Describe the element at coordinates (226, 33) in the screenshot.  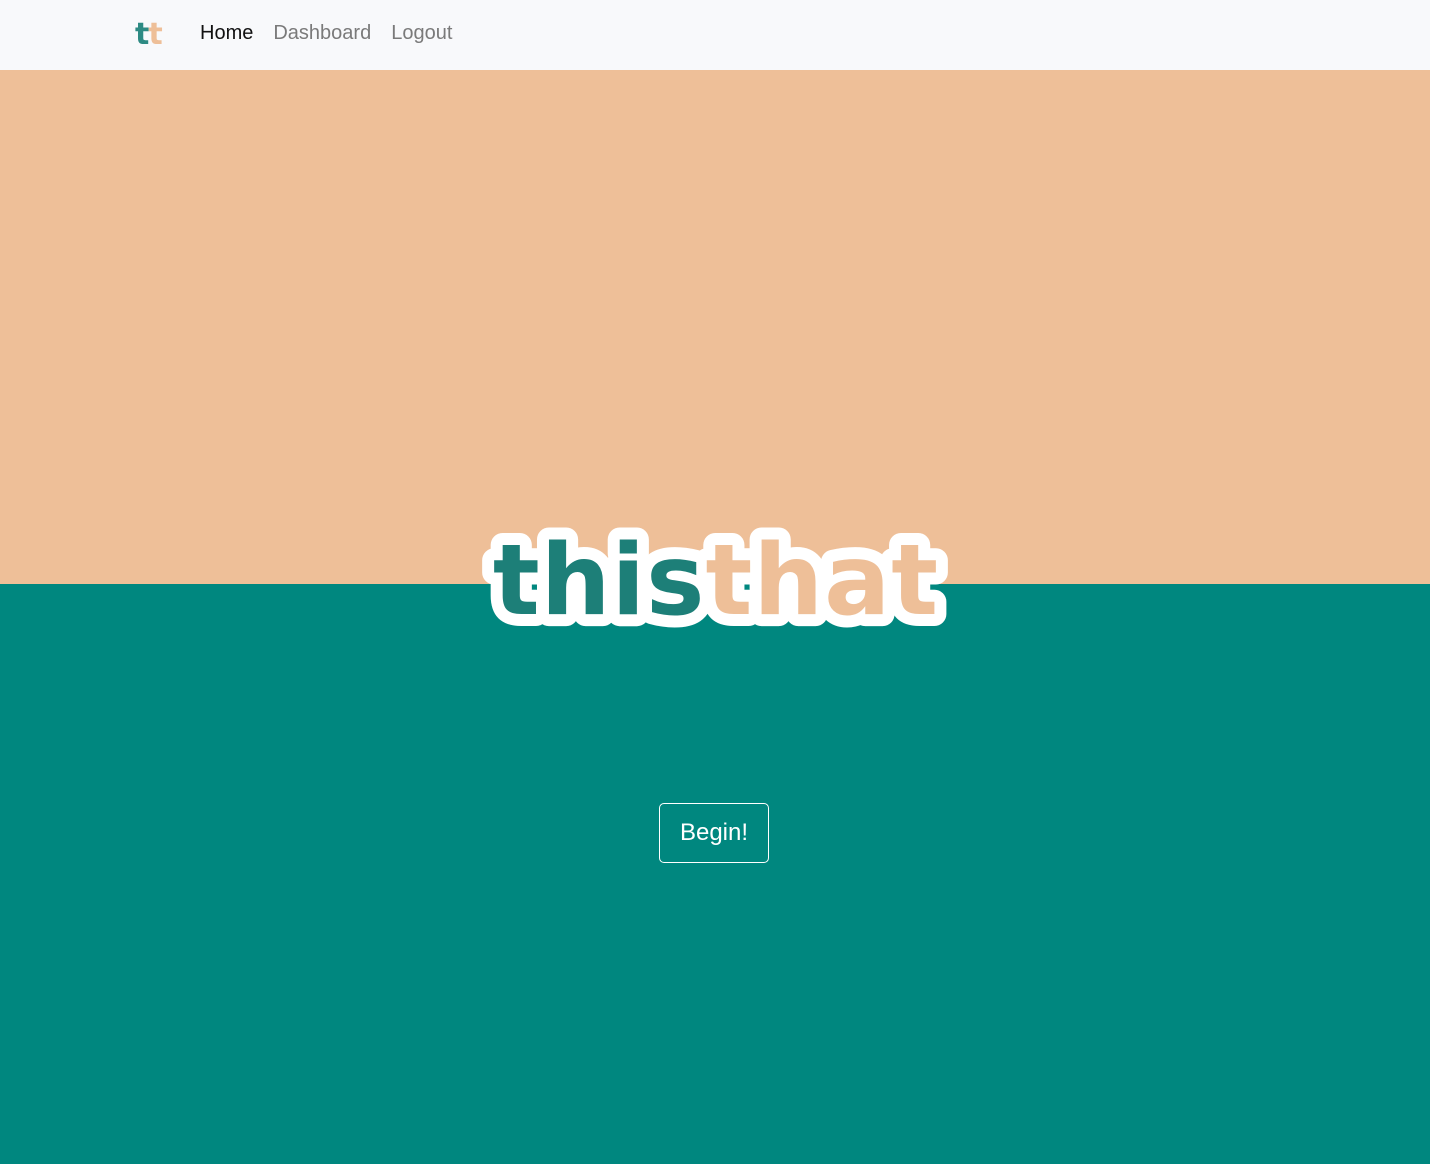
I see `nav-link-home: Home` at that location.